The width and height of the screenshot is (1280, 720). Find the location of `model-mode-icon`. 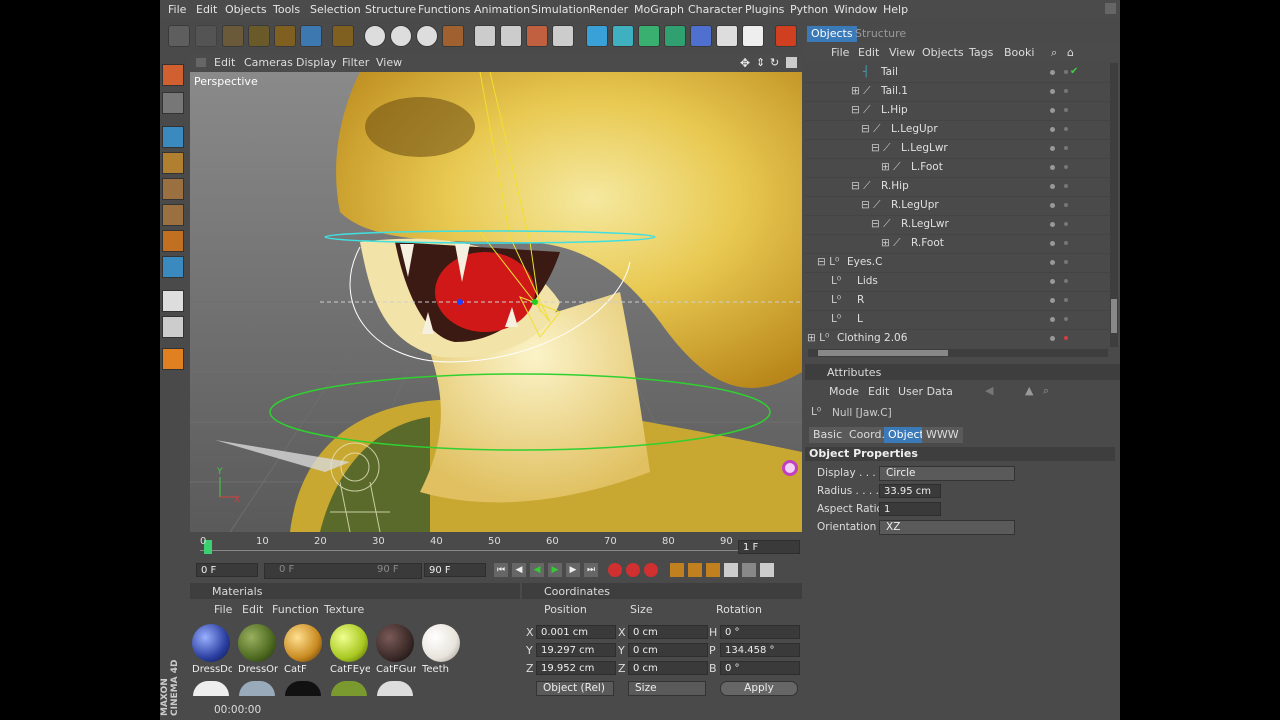

model-mode-icon is located at coordinates (173, 137).